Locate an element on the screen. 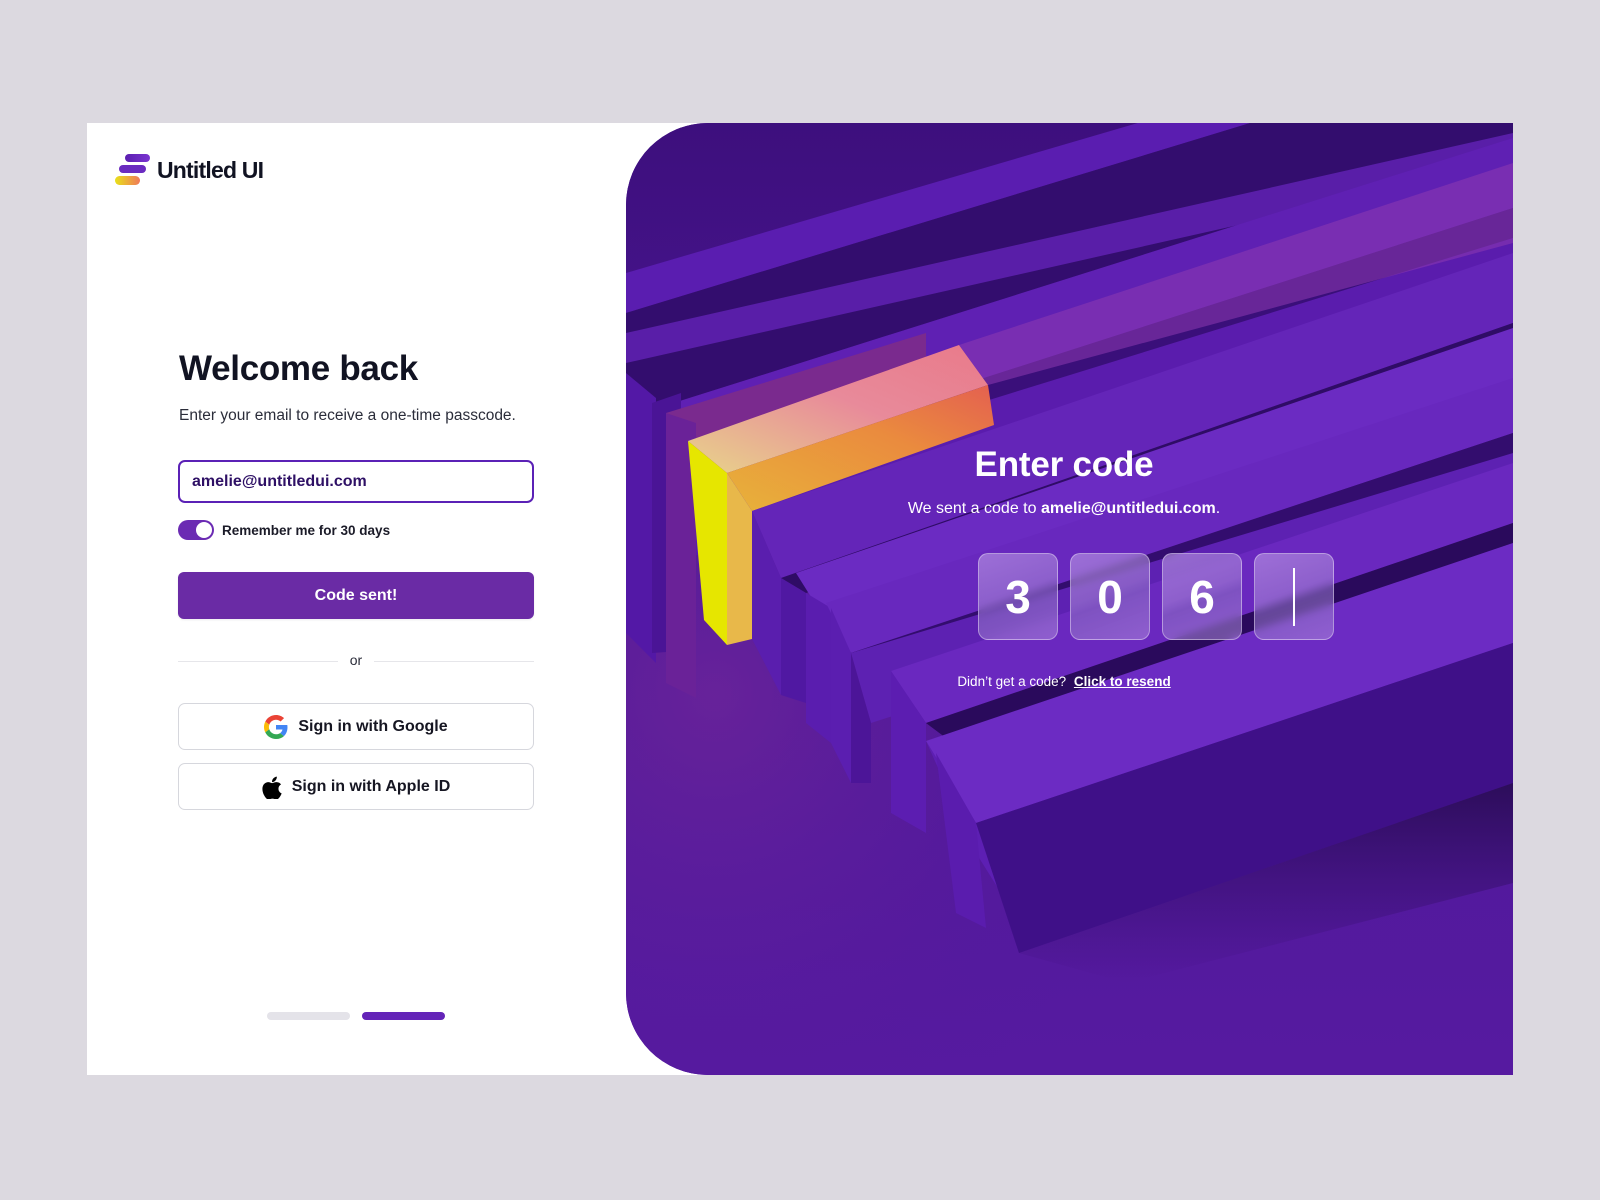 The height and width of the screenshot is (1200, 1600). remember-me-toggle-row: Remember me for 30 days is located at coordinates (284, 530).